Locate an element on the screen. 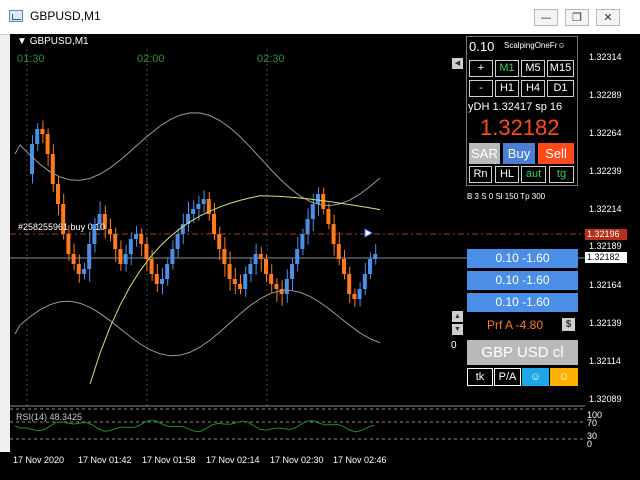  price-tick: 1.32314 is located at coordinates (605, 57).